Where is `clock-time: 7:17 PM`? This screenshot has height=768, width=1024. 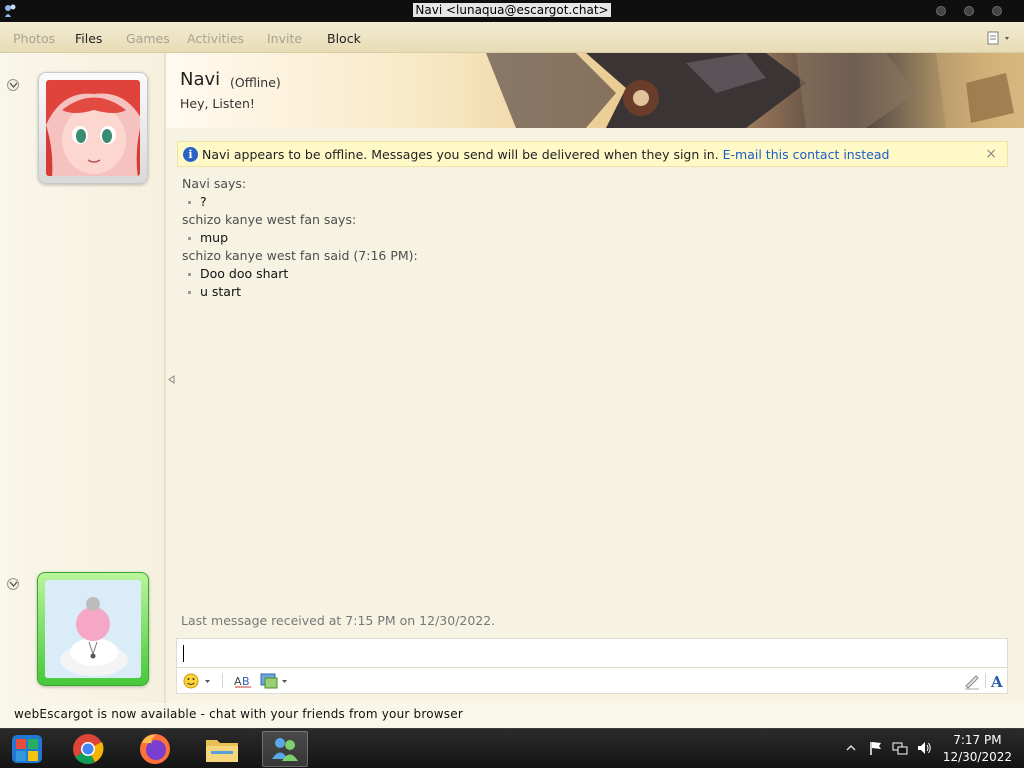 clock-time: 7:17 PM is located at coordinates (977, 740).